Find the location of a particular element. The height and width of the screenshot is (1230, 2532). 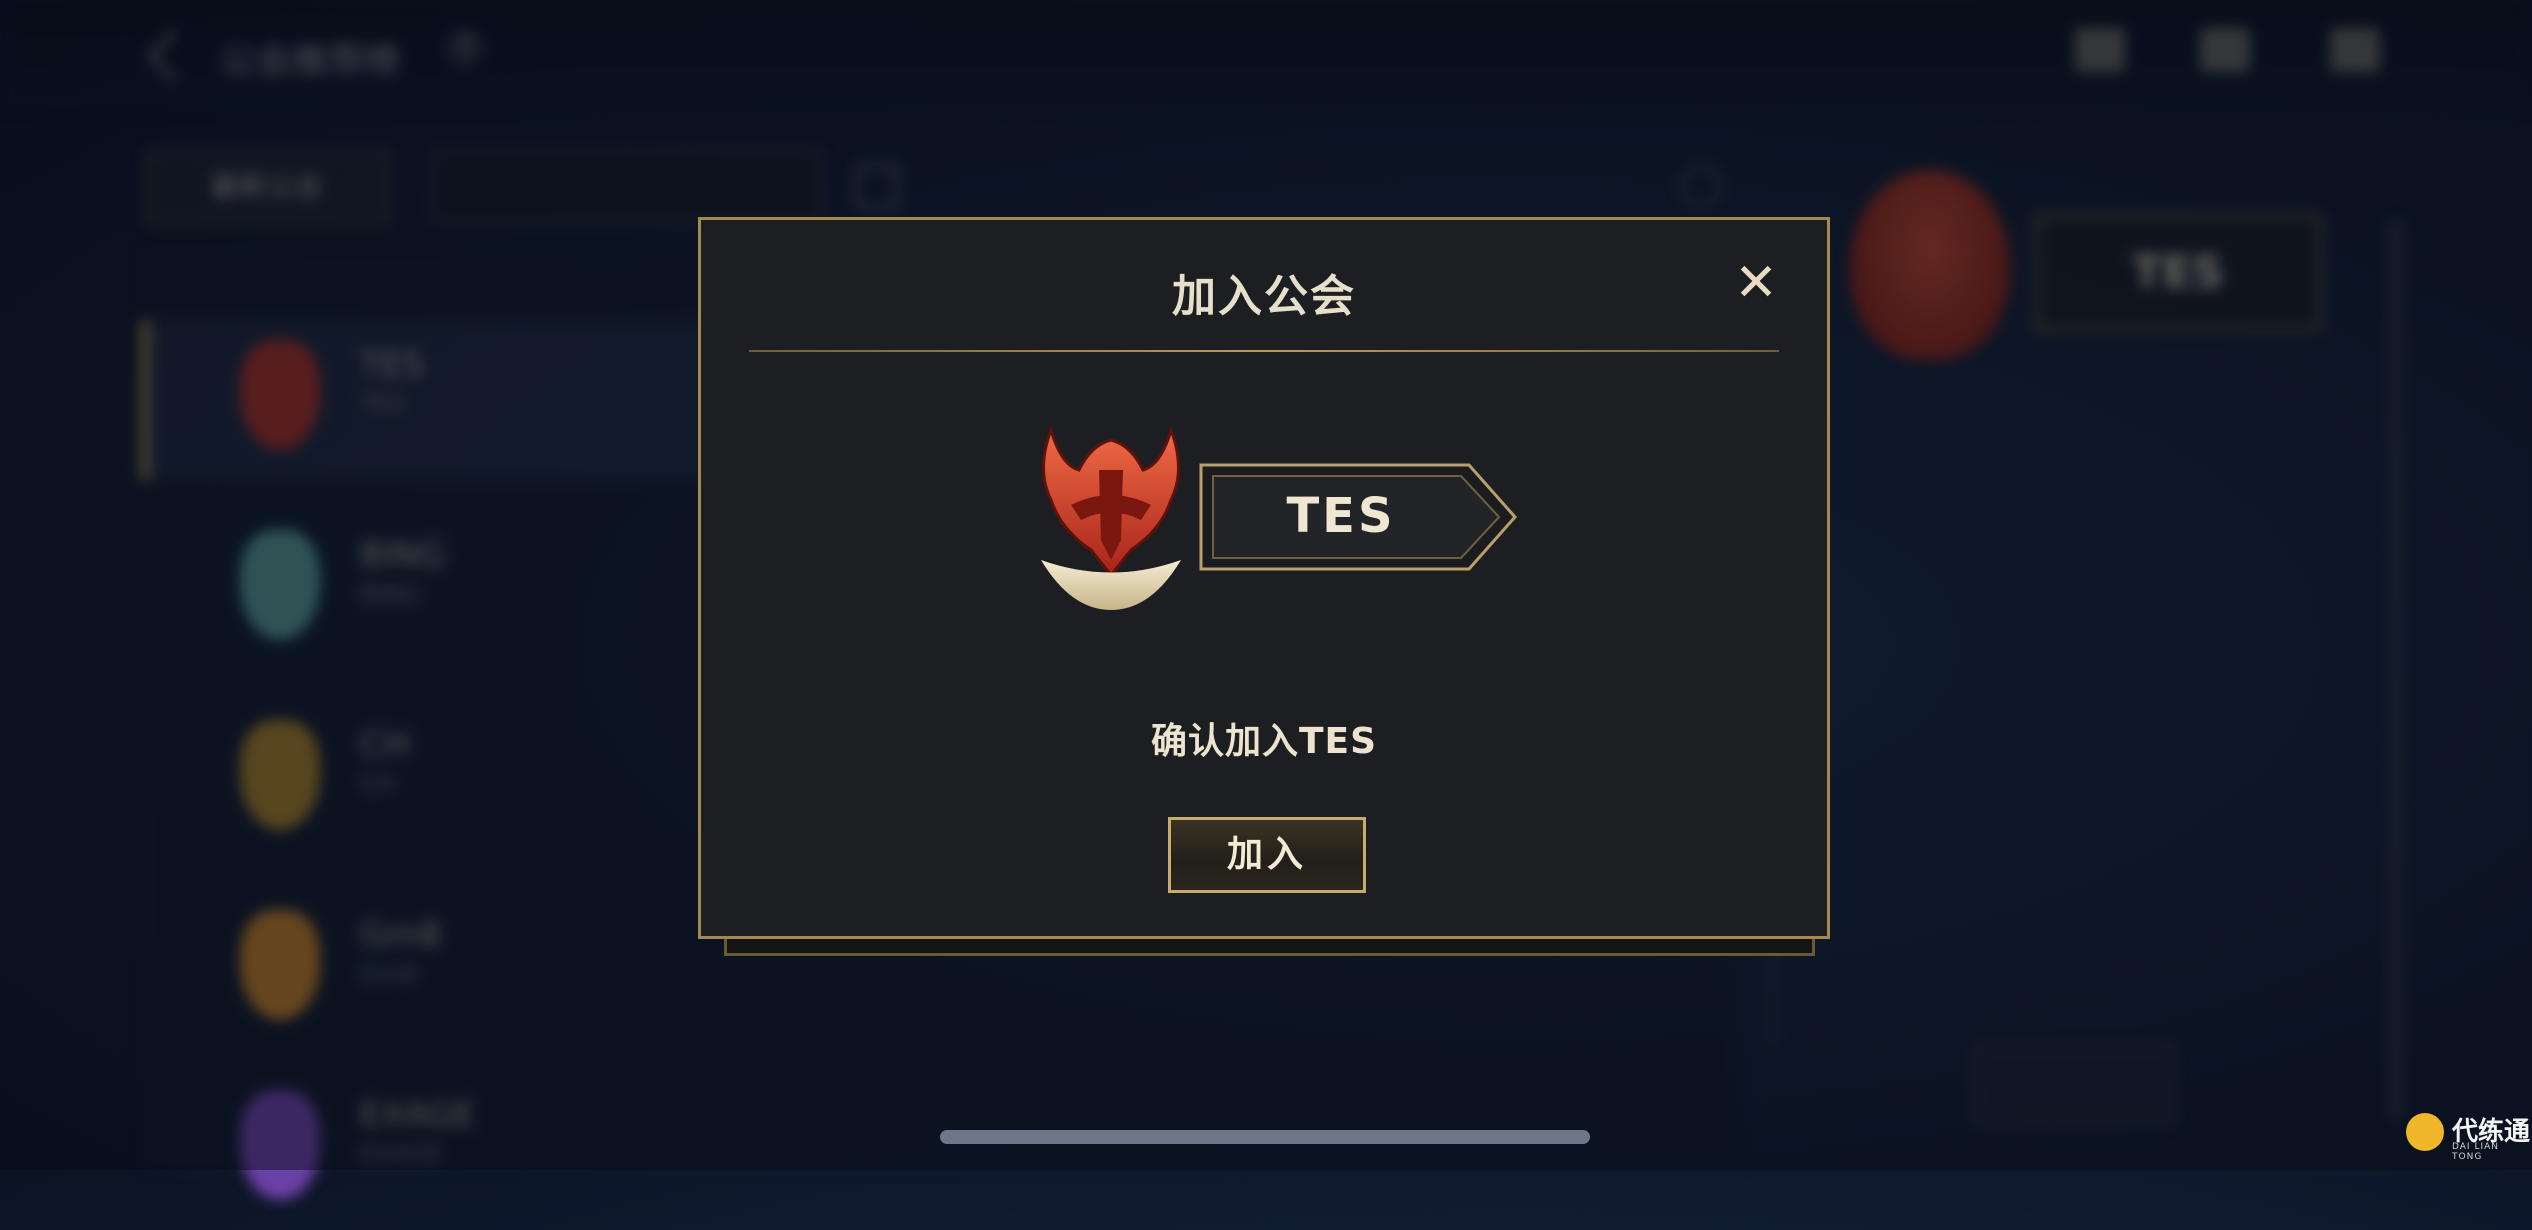

title-divider is located at coordinates (1264, 351).